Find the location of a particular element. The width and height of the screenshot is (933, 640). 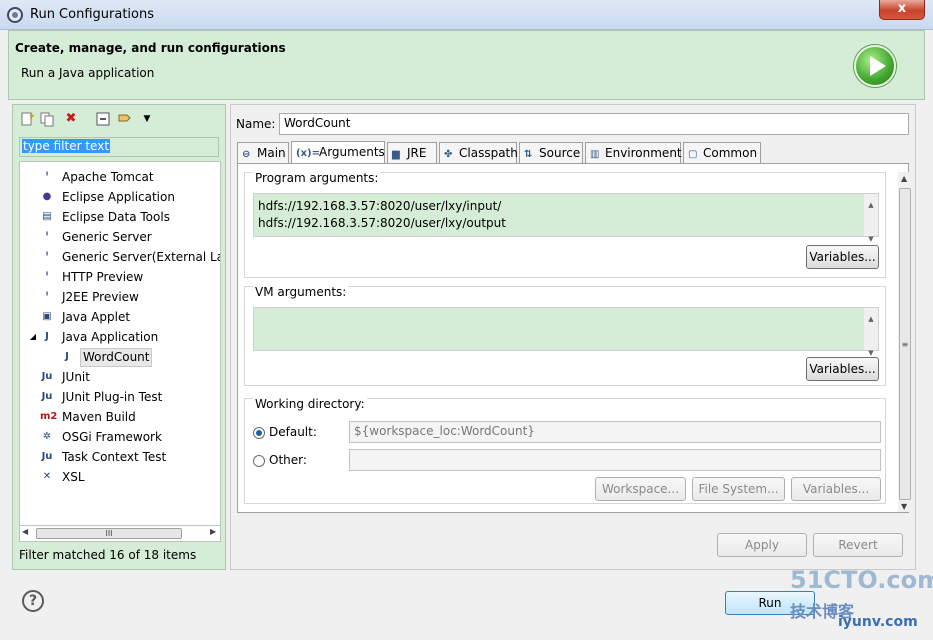

tree-item: ▤ Eclipse Data Tools is located at coordinates (120, 217).